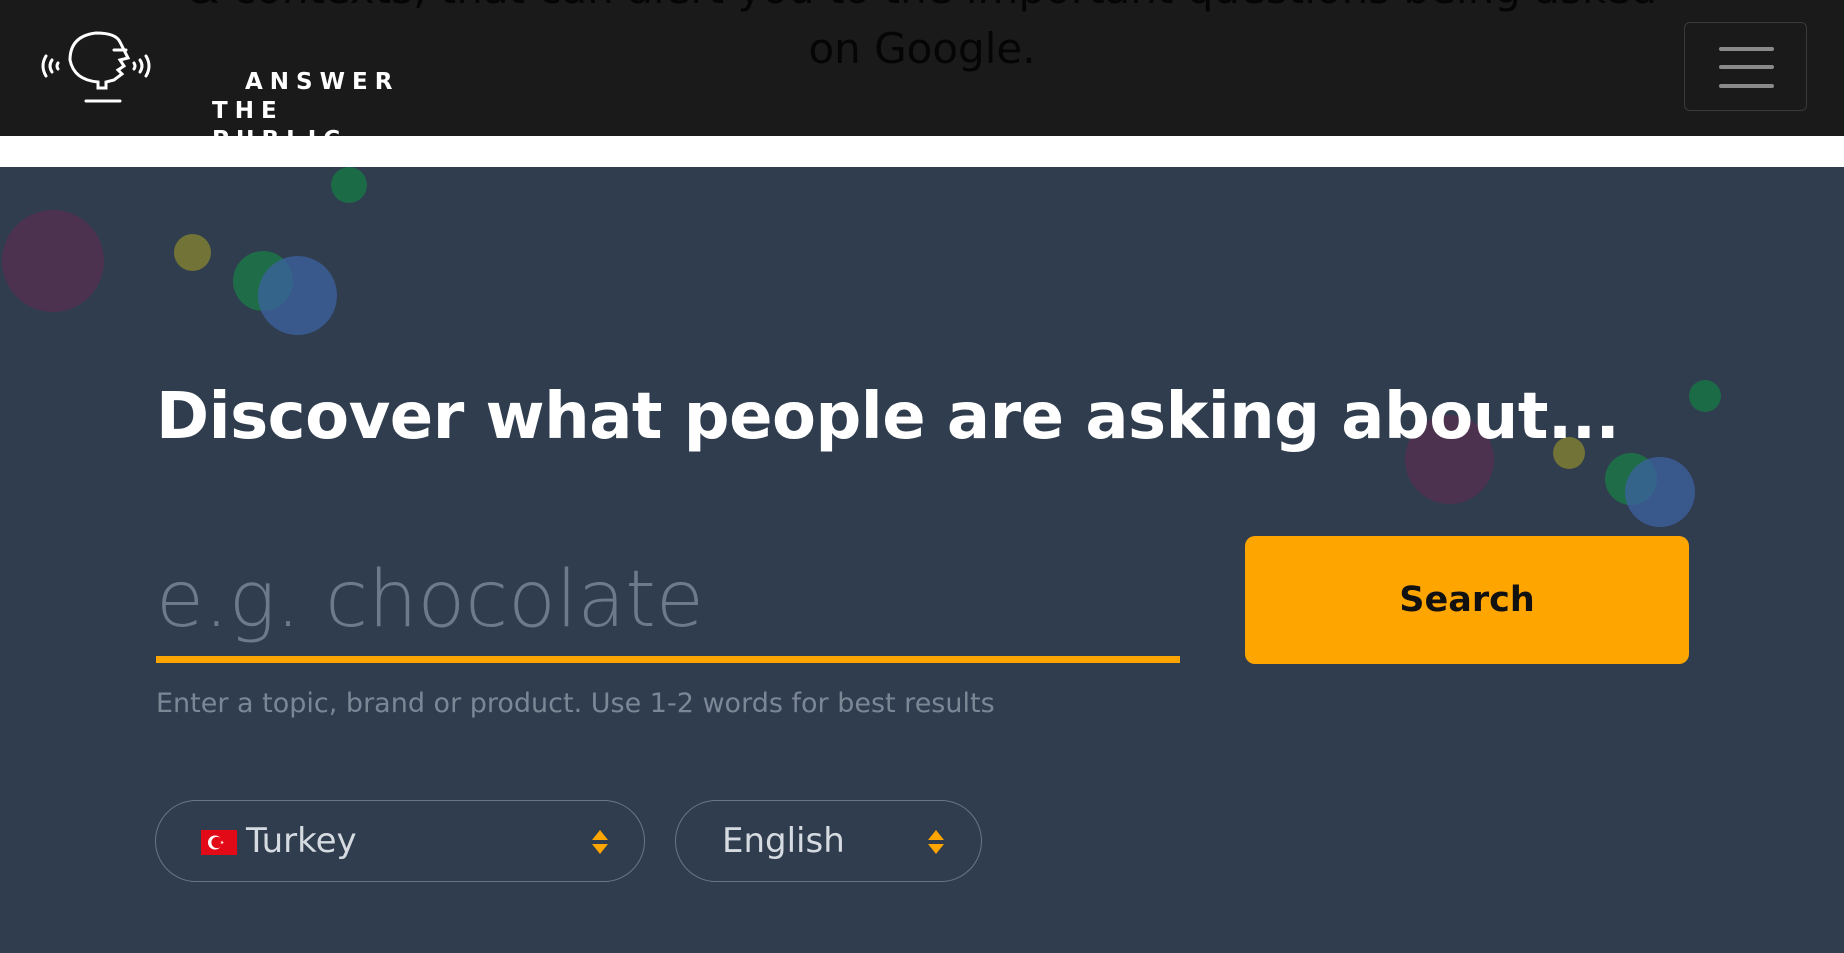 This screenshot has height=953, width=1844. I want to click on language-select: English, so click(828, 841).